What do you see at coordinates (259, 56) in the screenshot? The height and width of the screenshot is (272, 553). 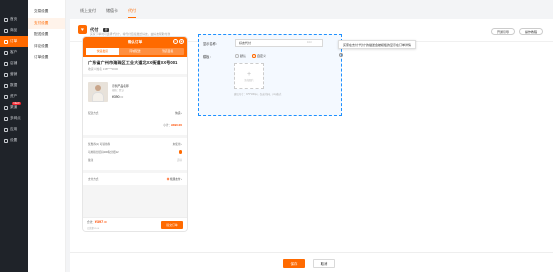 I see `radio-custom: 自定义` at bounding box center [259, 56].